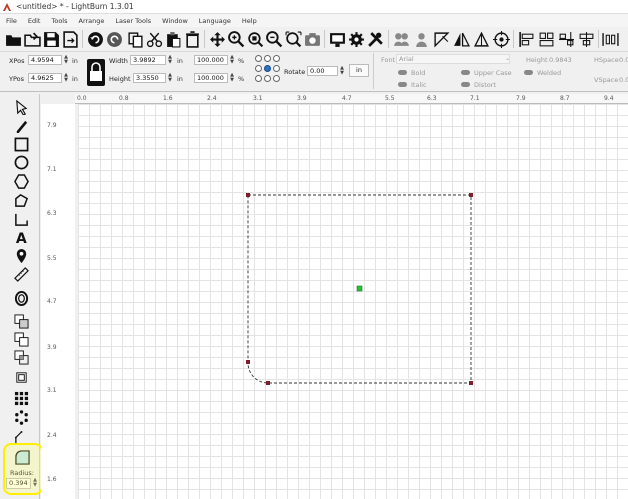  Describe the element at coordinates (566, 39) in the screenshot. I see `align-right-icon` at that location.